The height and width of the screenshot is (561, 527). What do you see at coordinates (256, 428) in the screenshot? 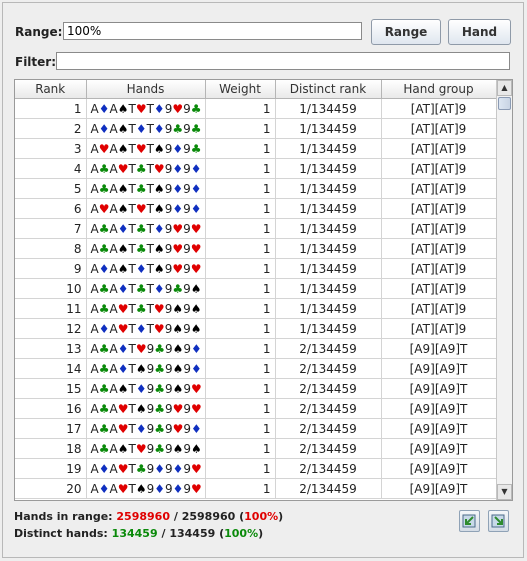
I see `table-row: 17 A♣A♥T♦9♣9♥9♦ 1 2/134459 [A9][A9]T` at bounding box center [256, 428].